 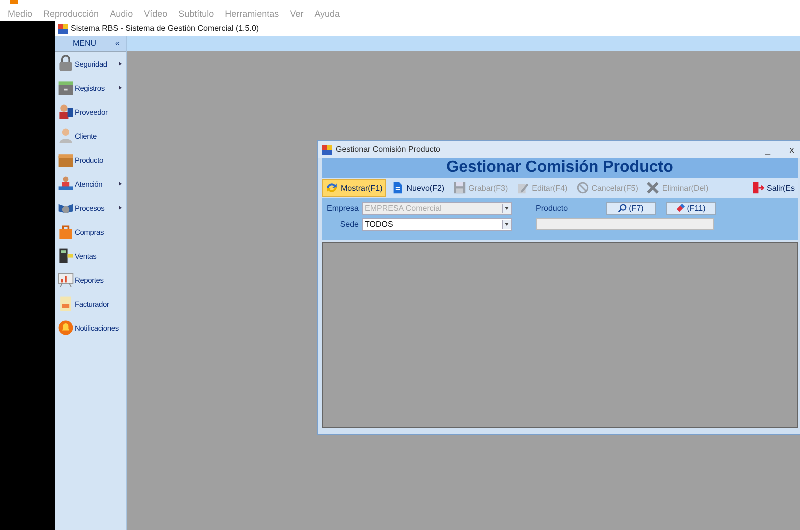 What do you see at coordinates (327, 149) in the screenshot?
I see `window-icon` at bounding box center [327, 149].